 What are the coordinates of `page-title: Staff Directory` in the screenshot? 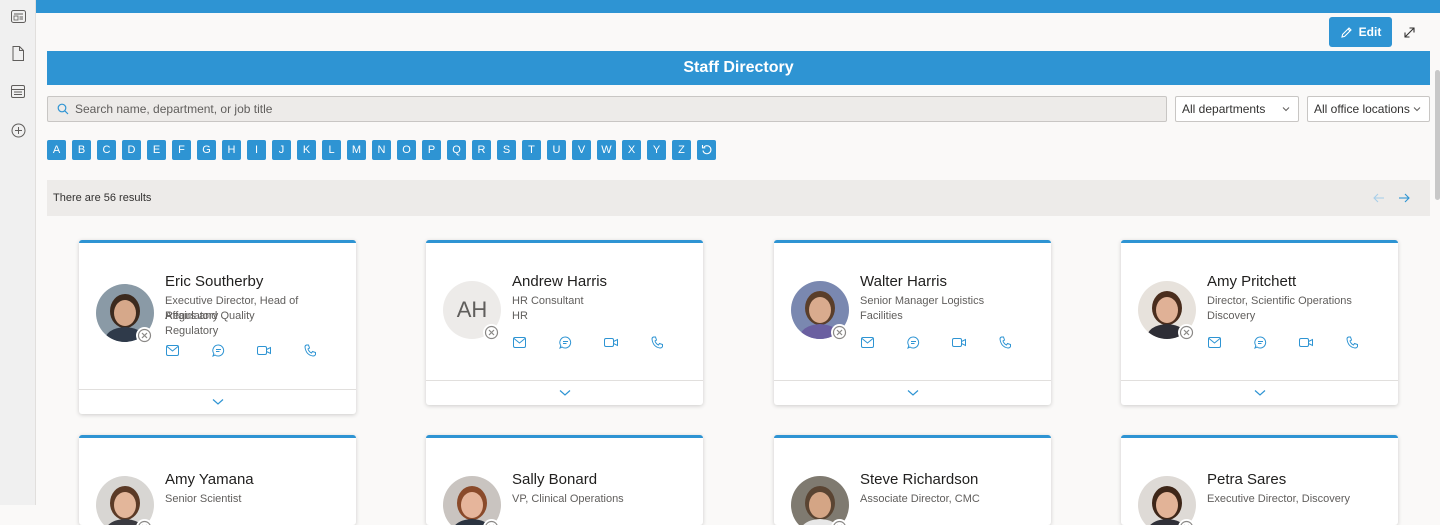 It's located at (738, 68).